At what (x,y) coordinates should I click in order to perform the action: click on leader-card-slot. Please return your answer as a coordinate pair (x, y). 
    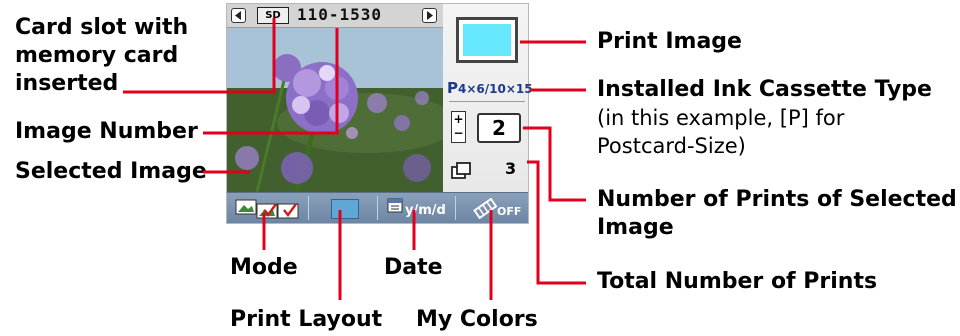
    Looking at the image, I should click on (199, 56).